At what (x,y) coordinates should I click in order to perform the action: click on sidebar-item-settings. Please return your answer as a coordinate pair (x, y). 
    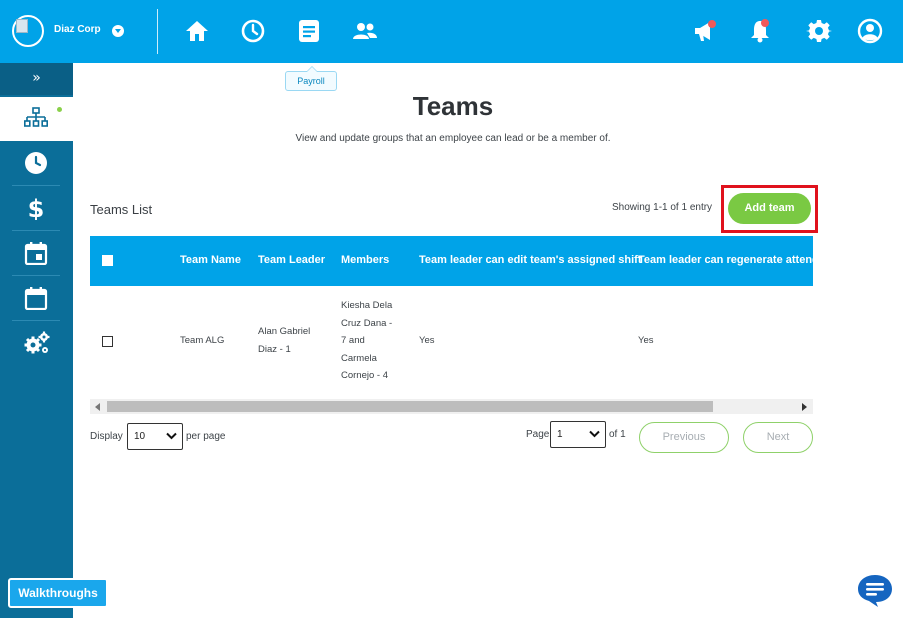
    Looking at the image, I should click on (36, 343).